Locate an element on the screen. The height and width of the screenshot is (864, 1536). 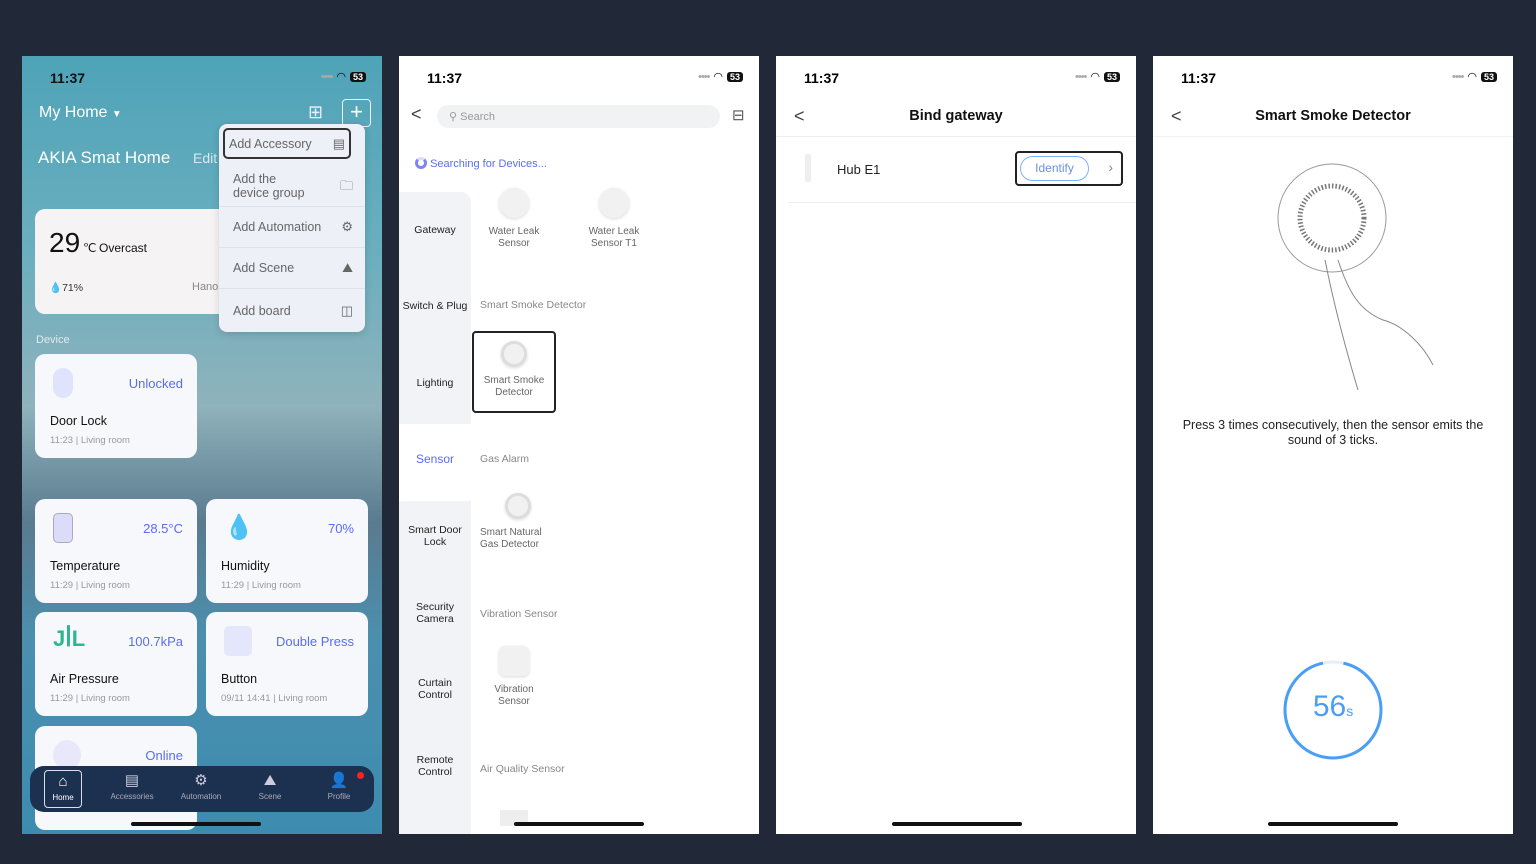
detector-outline is located at coordinates (1332, 218).